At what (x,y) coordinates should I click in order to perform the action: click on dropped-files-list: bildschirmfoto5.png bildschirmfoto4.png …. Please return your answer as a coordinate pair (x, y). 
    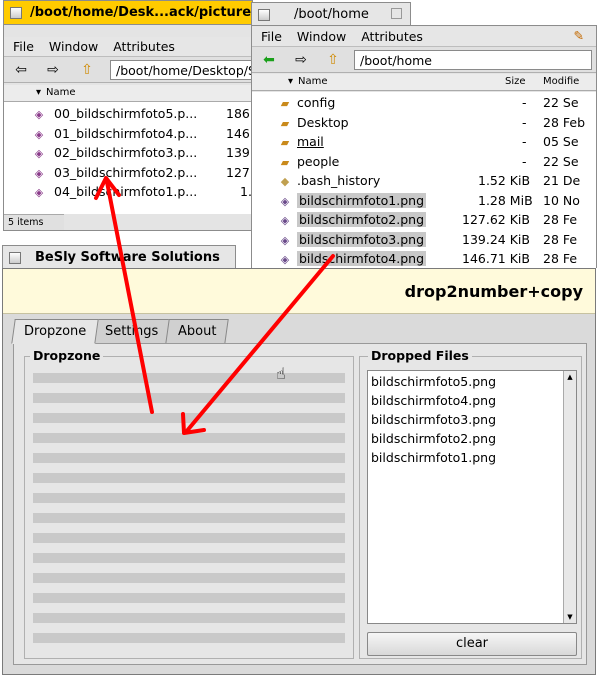
    Looking at the image, I should click on (472, 497).